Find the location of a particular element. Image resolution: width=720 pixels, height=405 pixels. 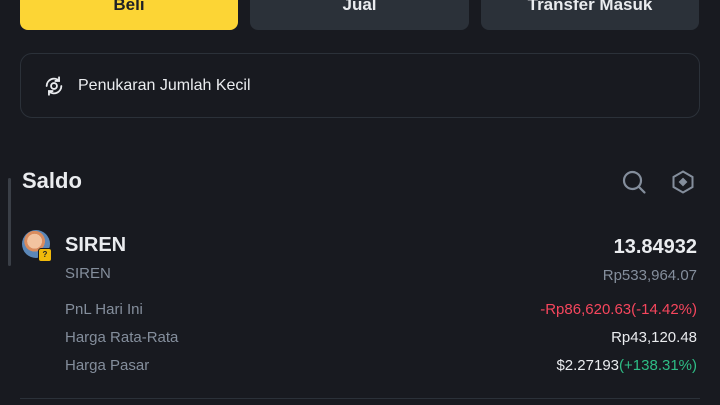

market-price-value: $2.27193 is located at coordinates (588, 365).